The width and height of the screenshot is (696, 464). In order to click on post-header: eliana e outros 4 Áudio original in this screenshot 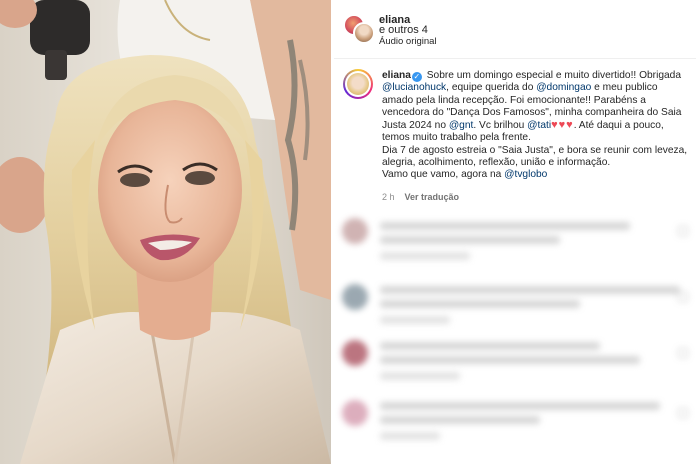, I will do `click(515, 29)`.